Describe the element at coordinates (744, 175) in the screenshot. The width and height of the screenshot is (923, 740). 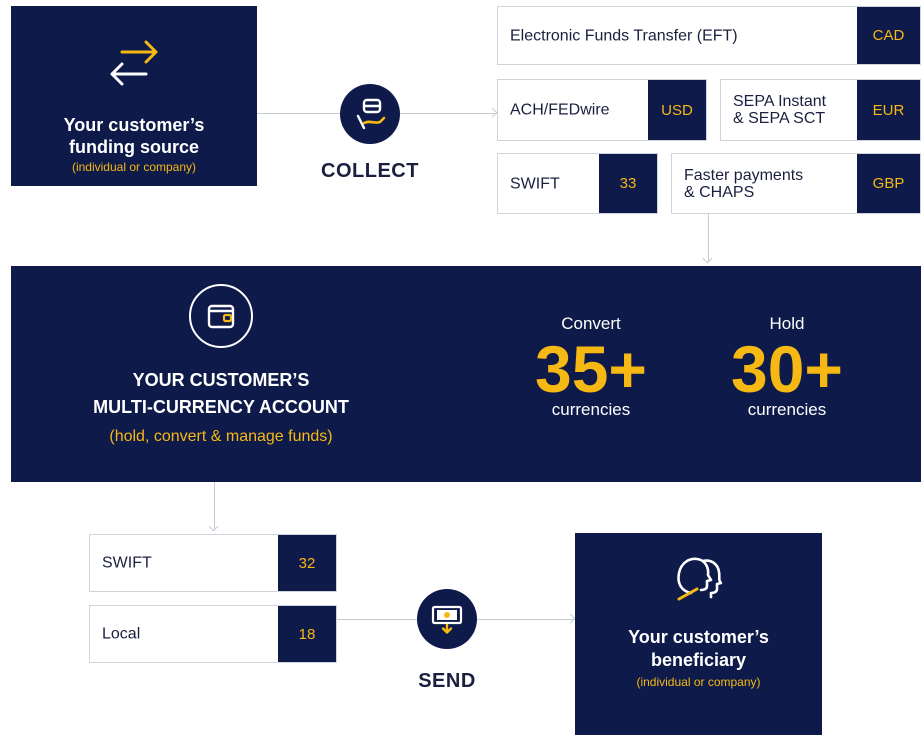
I see `method-name-line1: Faster payments` at that location.